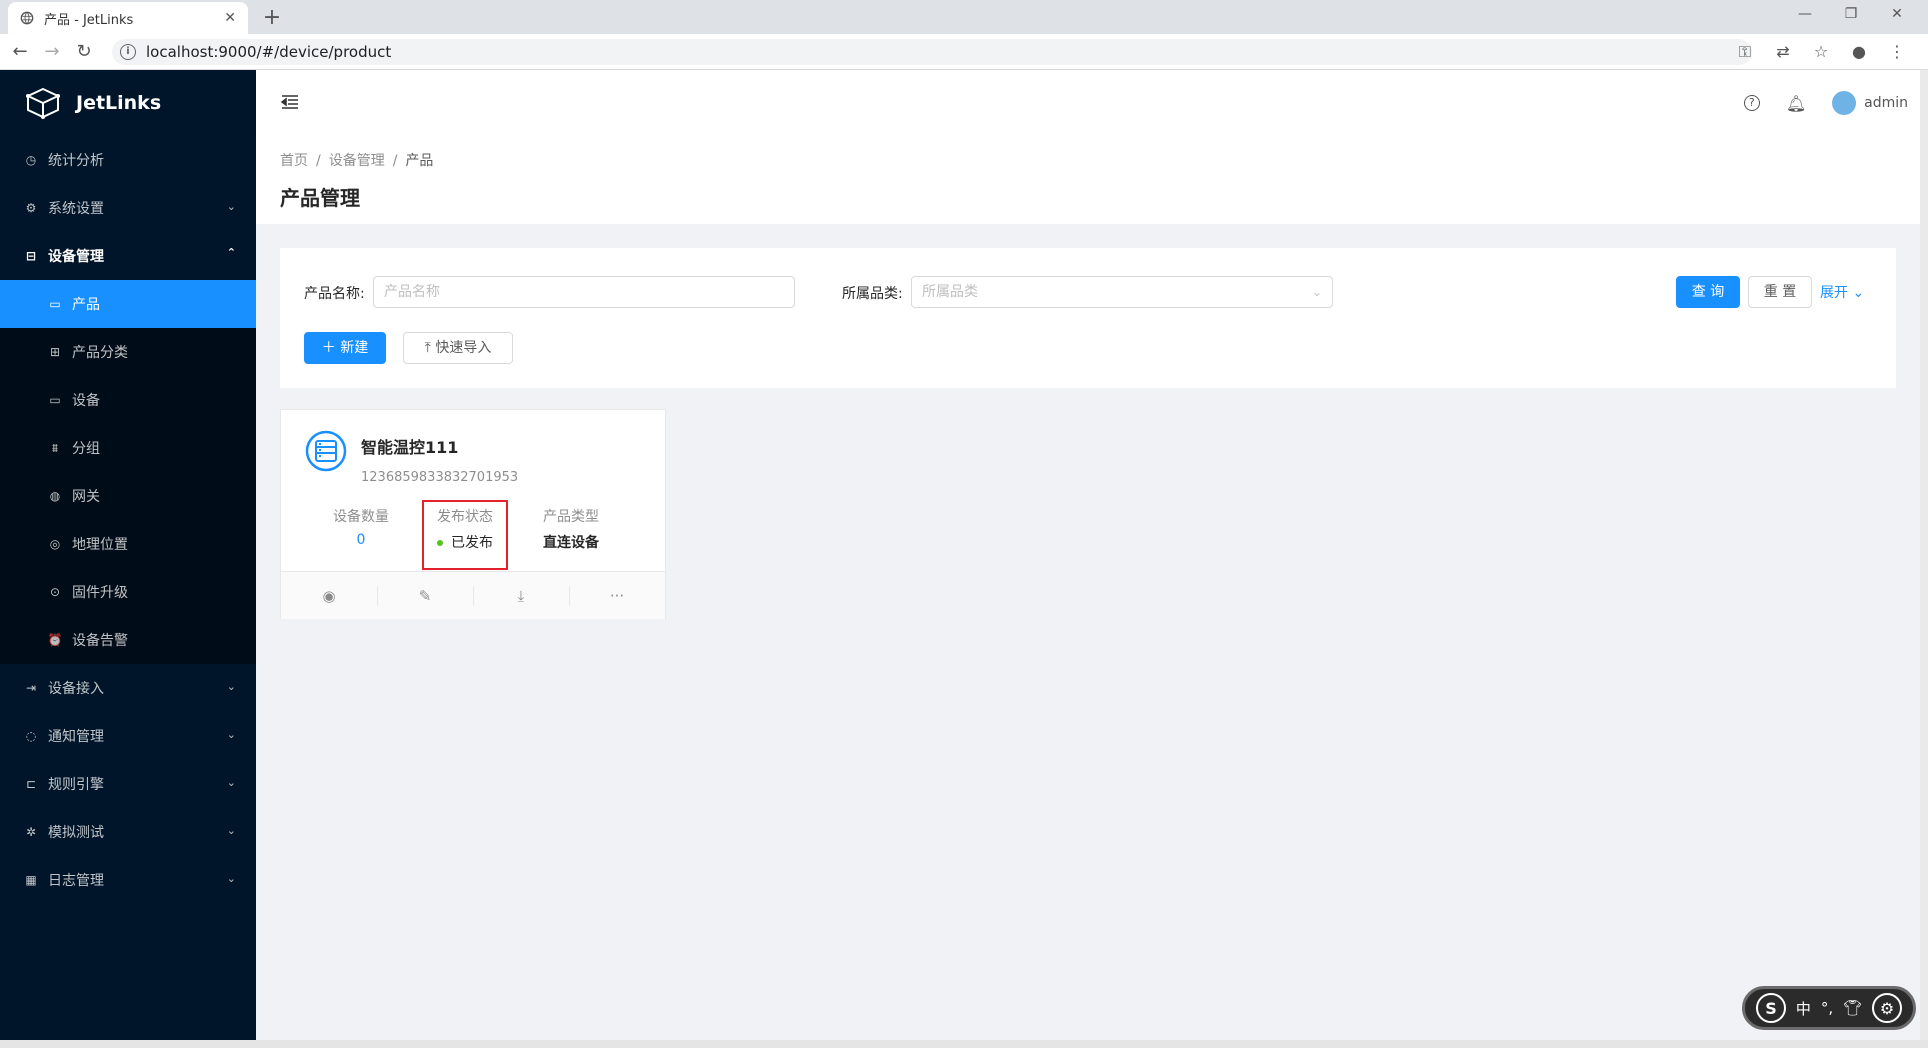  What do you see at coordinates (1886, 103) in the screenshot?
I see `username: admin` at bounding box center [1886, 103].